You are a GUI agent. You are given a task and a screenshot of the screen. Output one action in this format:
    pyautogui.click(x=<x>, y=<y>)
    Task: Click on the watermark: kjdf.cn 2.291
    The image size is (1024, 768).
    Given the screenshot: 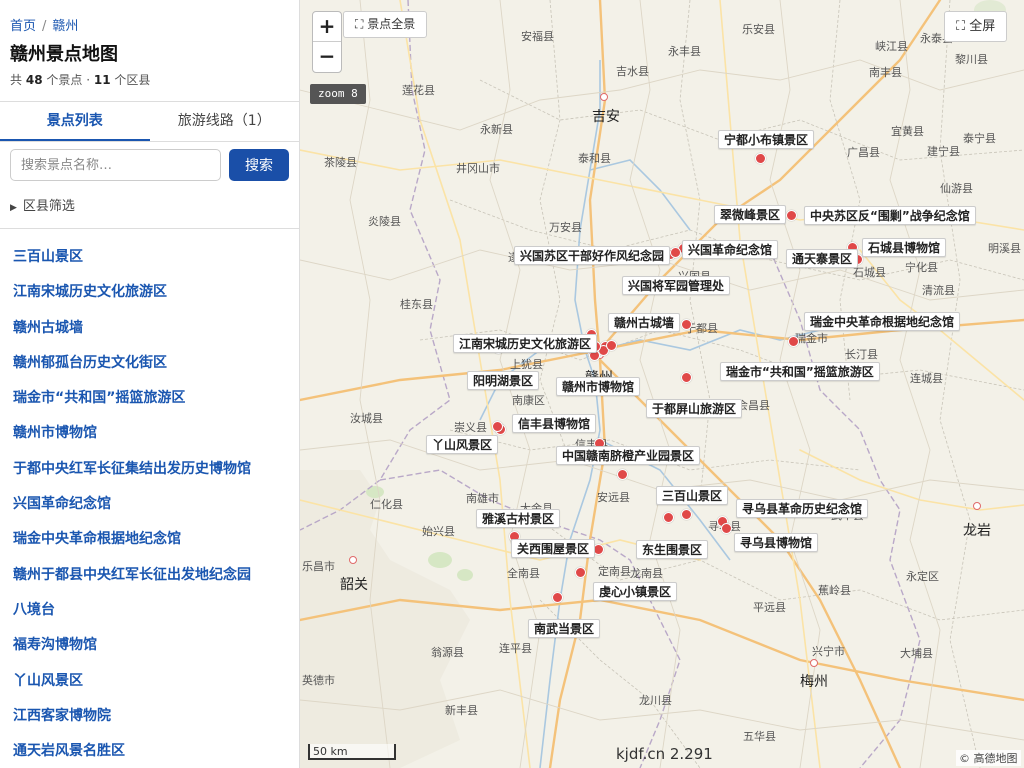 What is the action you would take?
    pyautogui.click(x=664, y=754)
    